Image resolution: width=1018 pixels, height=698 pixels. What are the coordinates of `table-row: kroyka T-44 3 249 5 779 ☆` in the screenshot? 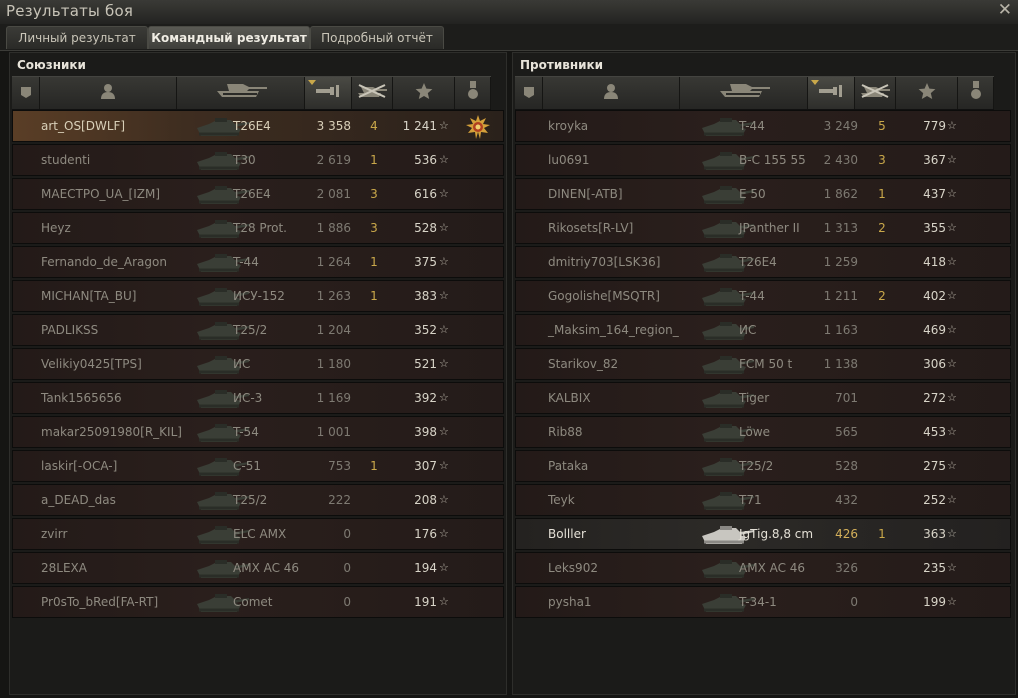 It's located at (763, 126).